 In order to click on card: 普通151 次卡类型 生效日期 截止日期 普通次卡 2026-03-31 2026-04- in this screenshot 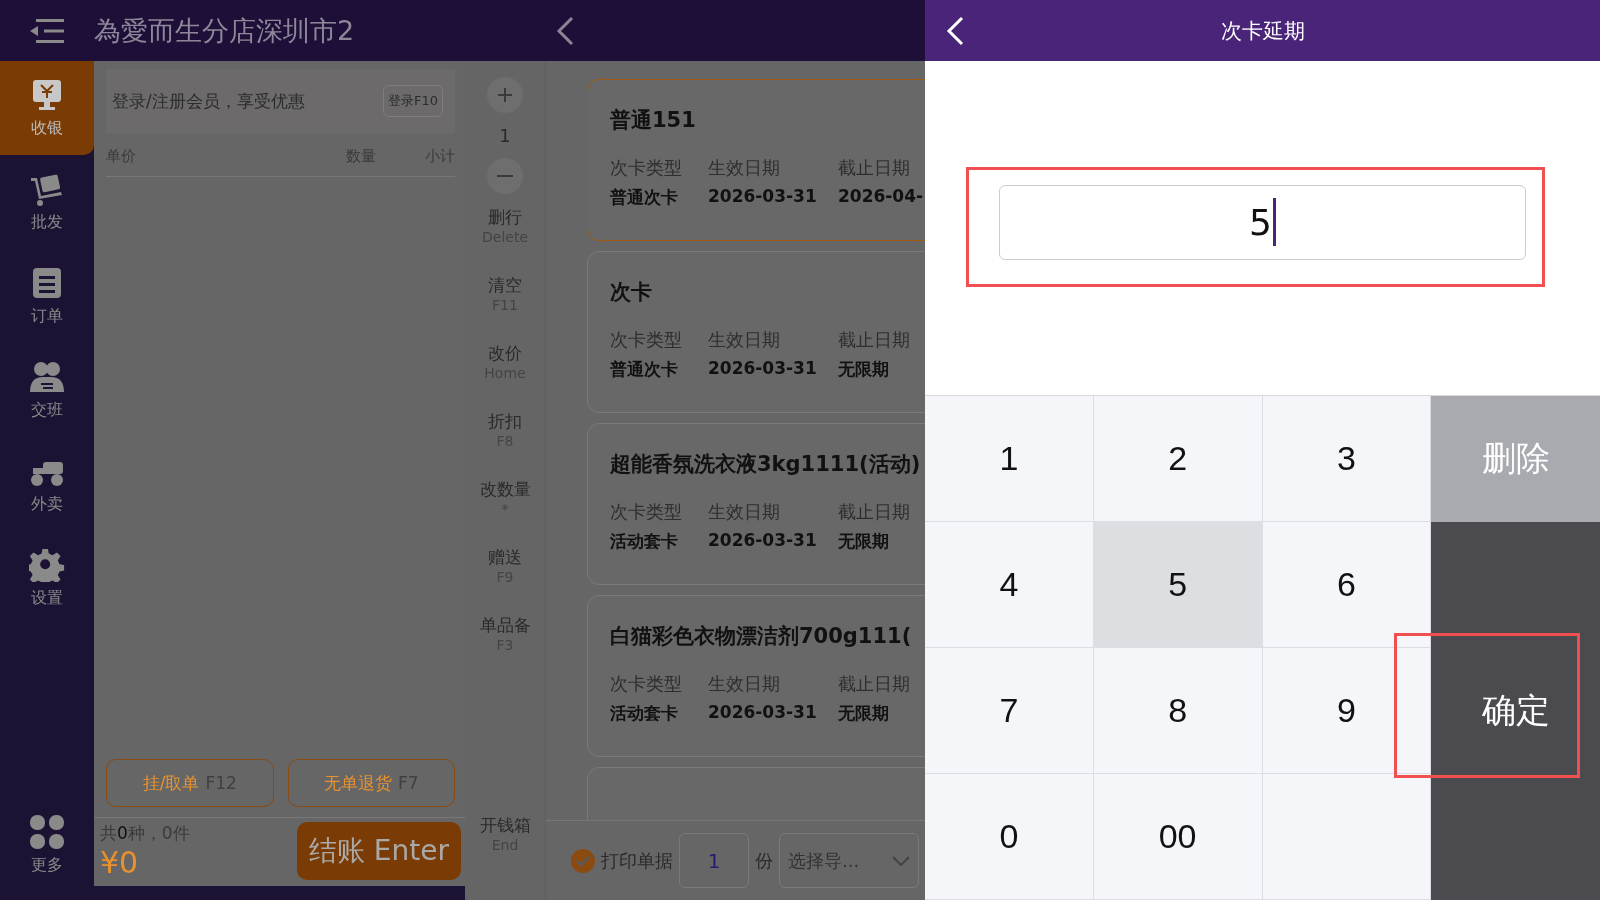, I will do `click(756, 160)`.